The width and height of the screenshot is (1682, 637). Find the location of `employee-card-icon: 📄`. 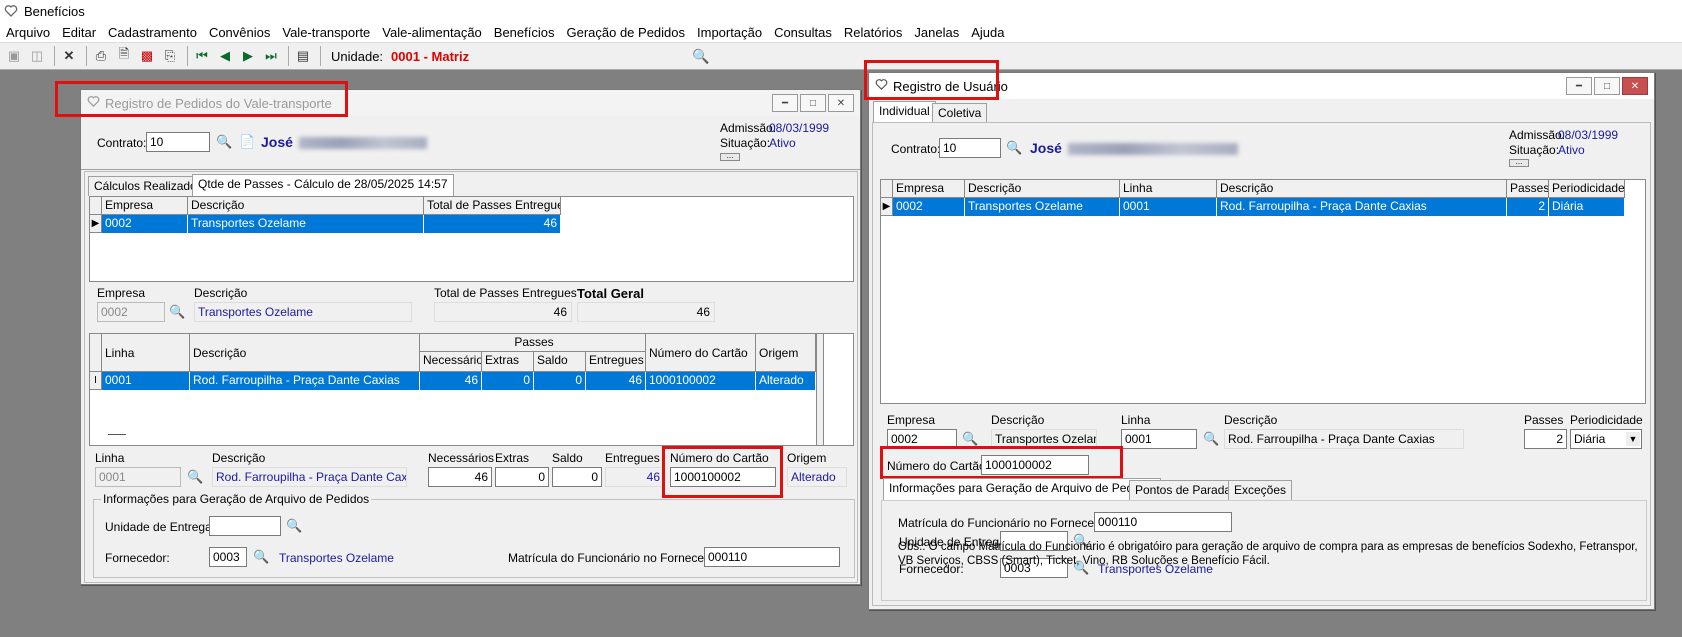

employee-card-icon: 📄 is located at coordinates (247, 142).